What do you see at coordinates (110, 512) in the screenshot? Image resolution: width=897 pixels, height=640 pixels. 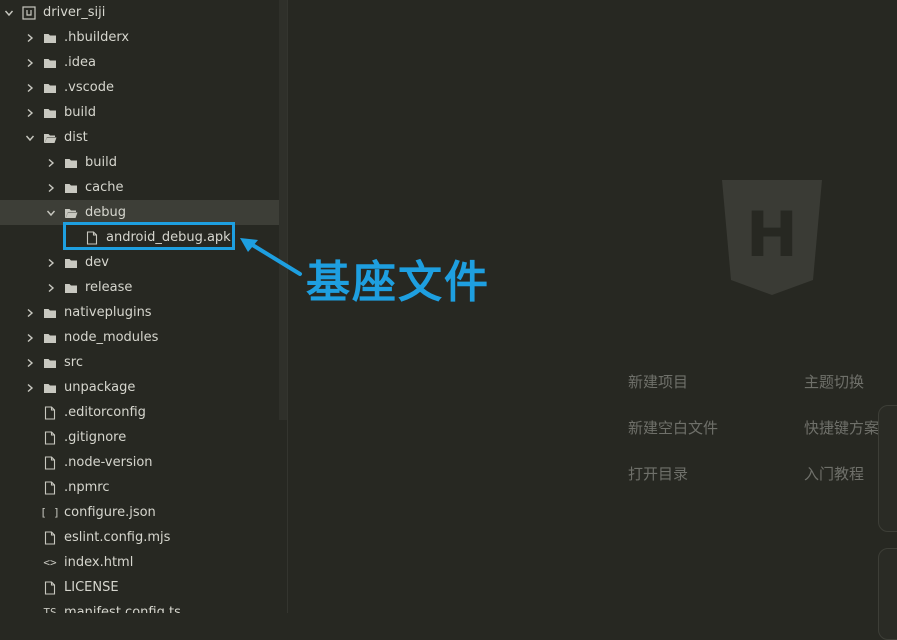 I see `tree-item-label: configure.json` at bounding box center [110, 512].